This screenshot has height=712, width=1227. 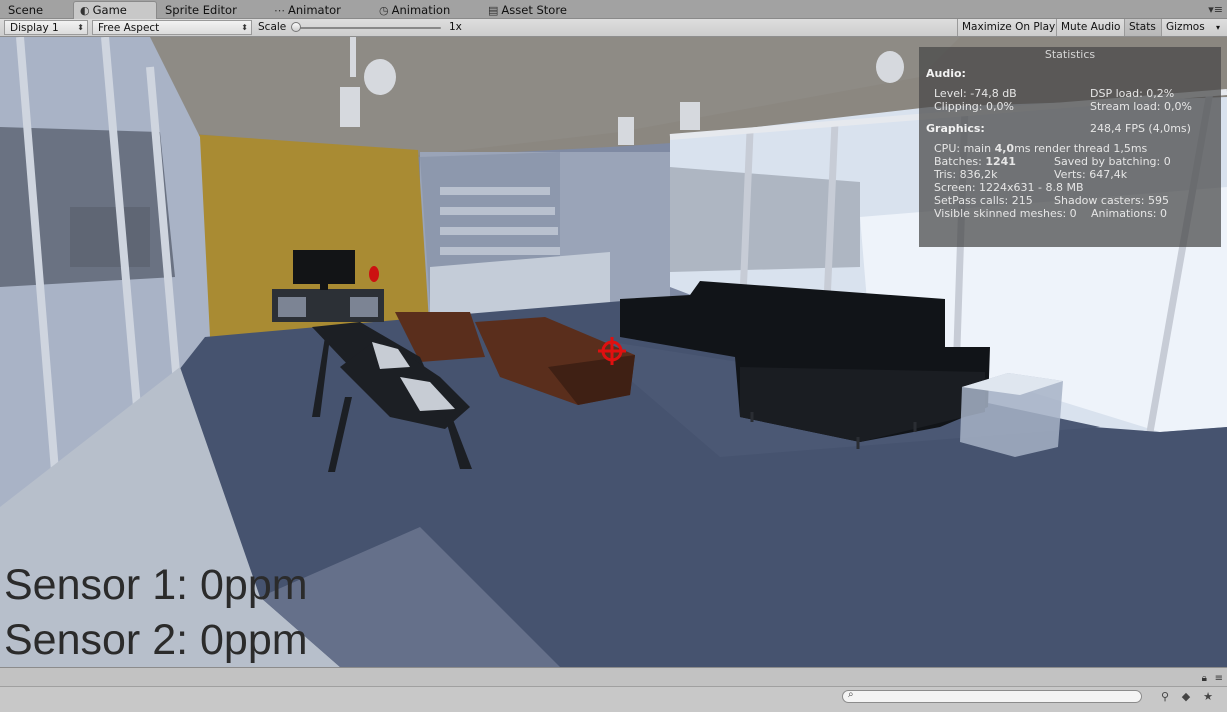 What do you see at coordinates (1004, 148) in the screenshot?
I see `cpu-main-value: 4,0` at bounding box center [1004, 148].